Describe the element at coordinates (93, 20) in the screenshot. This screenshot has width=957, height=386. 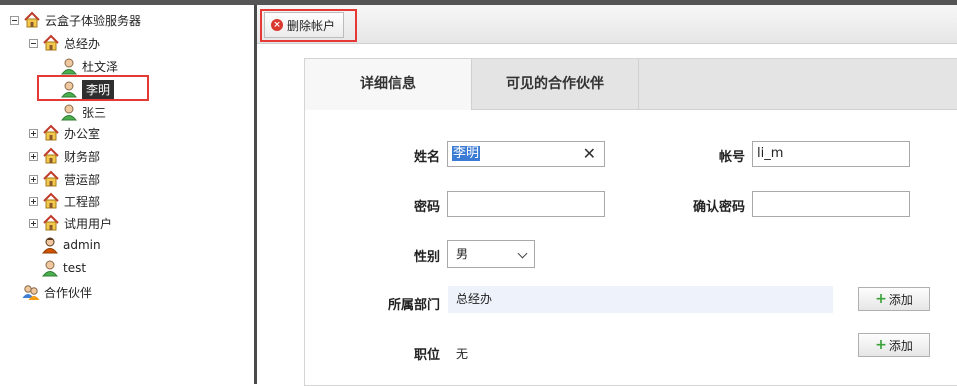
I see `tree-root-label: 云盒子体验服务器` at that location.